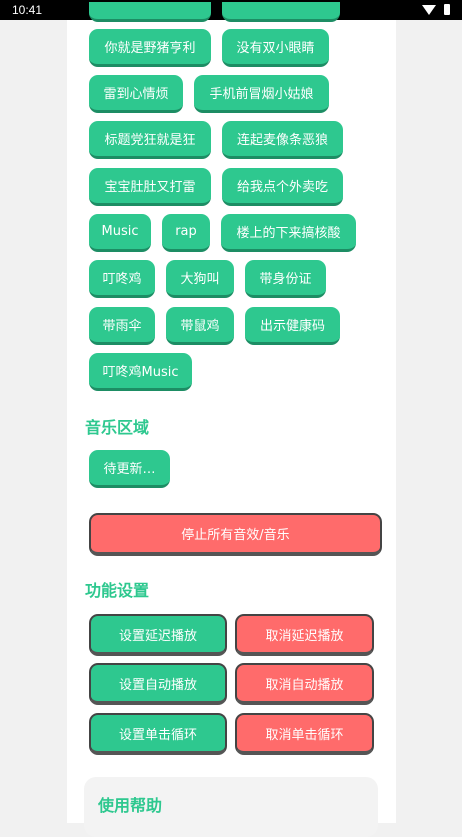  What do you see at coordinates (117, 590) in the screenshot?
I see `settings-section-title: 功能设置` at bounding box center [117, 590].